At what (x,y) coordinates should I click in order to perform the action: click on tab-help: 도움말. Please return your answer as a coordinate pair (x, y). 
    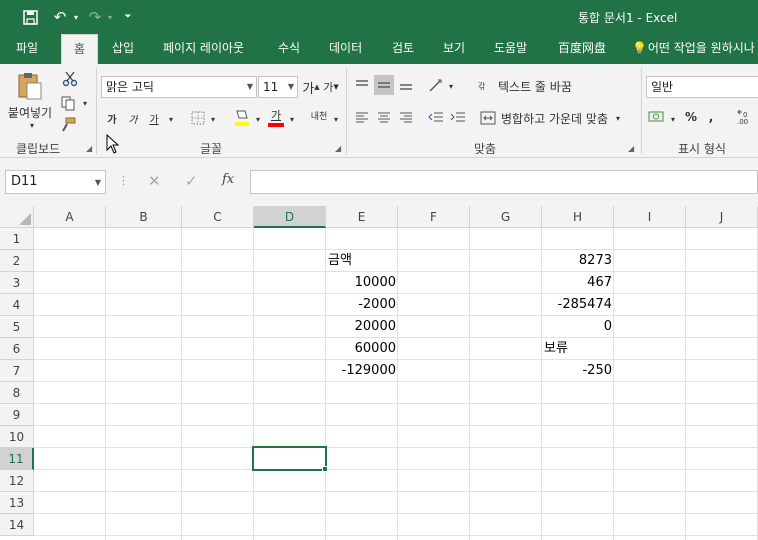
    Looking at the image, I should click on (510, 49).